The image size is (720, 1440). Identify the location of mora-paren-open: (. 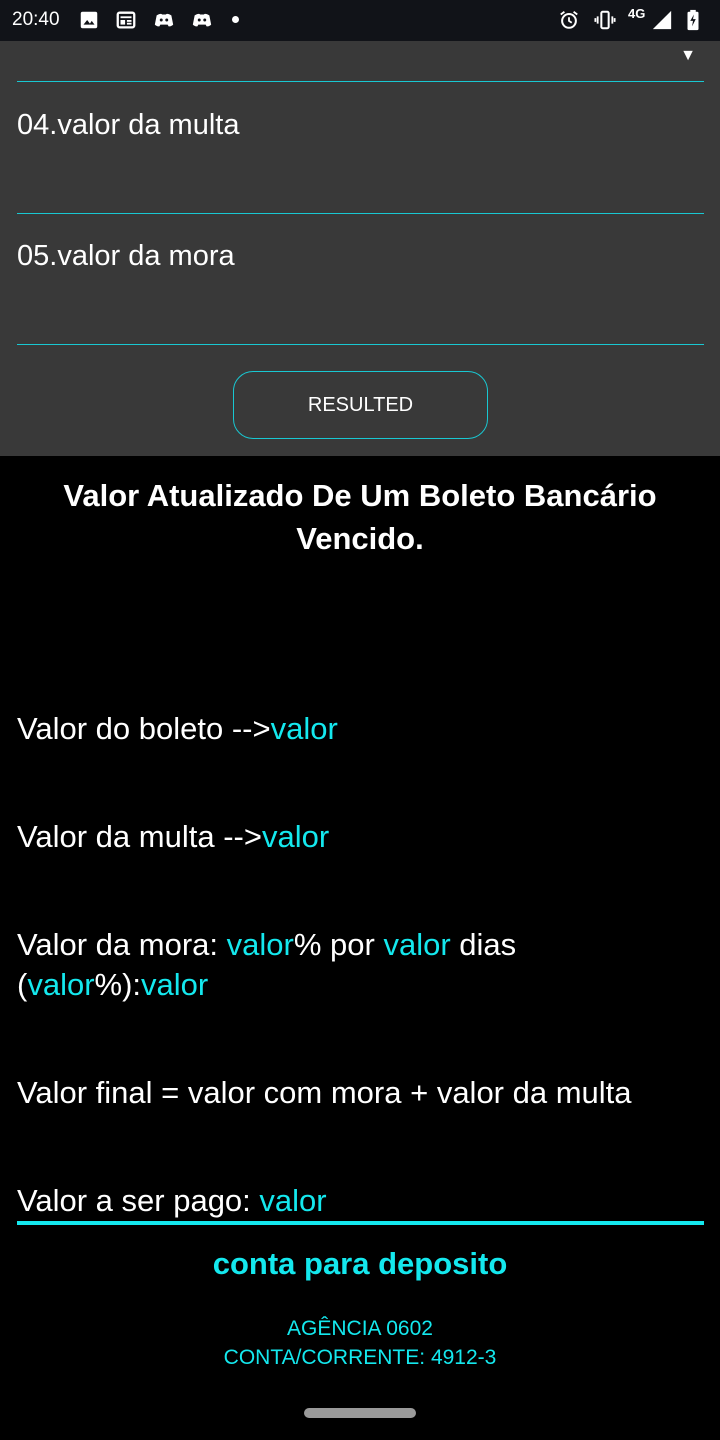
(22, 984).